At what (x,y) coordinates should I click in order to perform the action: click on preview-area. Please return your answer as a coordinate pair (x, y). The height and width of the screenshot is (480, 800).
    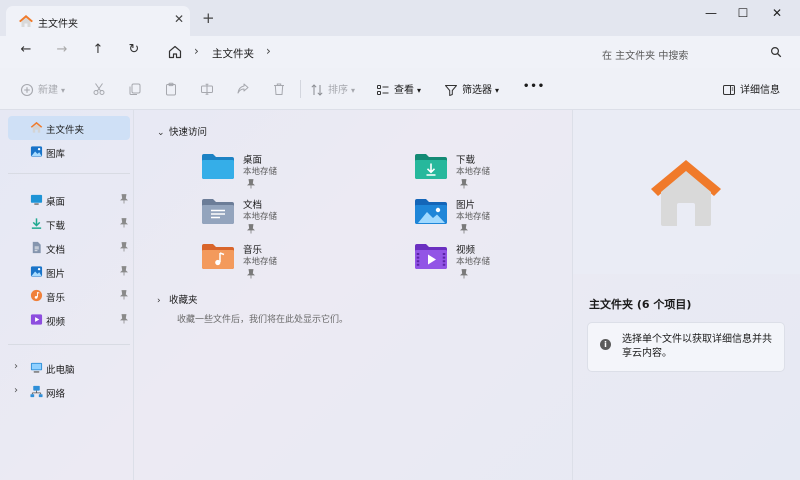
    Looking at the image, I should click on (686, 192).